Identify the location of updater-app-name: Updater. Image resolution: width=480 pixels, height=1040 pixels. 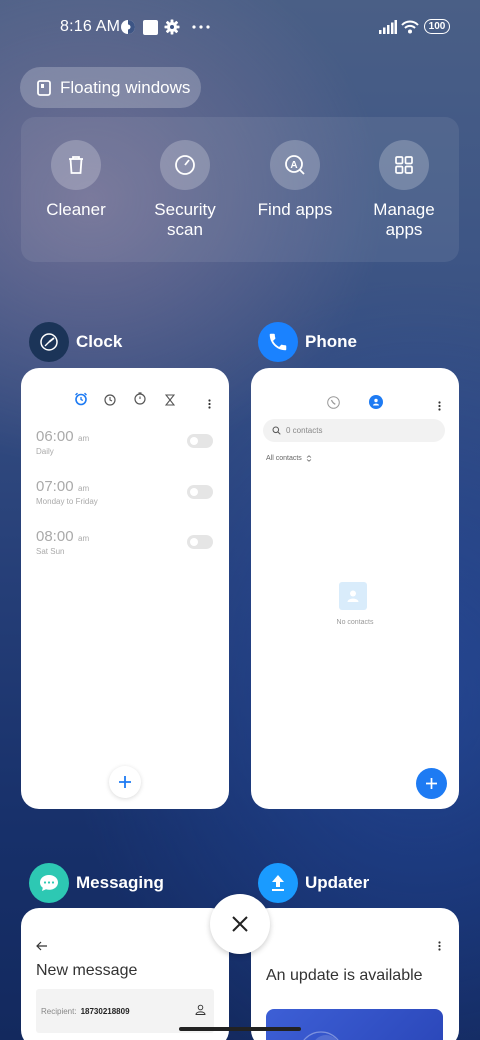
(337, 882).